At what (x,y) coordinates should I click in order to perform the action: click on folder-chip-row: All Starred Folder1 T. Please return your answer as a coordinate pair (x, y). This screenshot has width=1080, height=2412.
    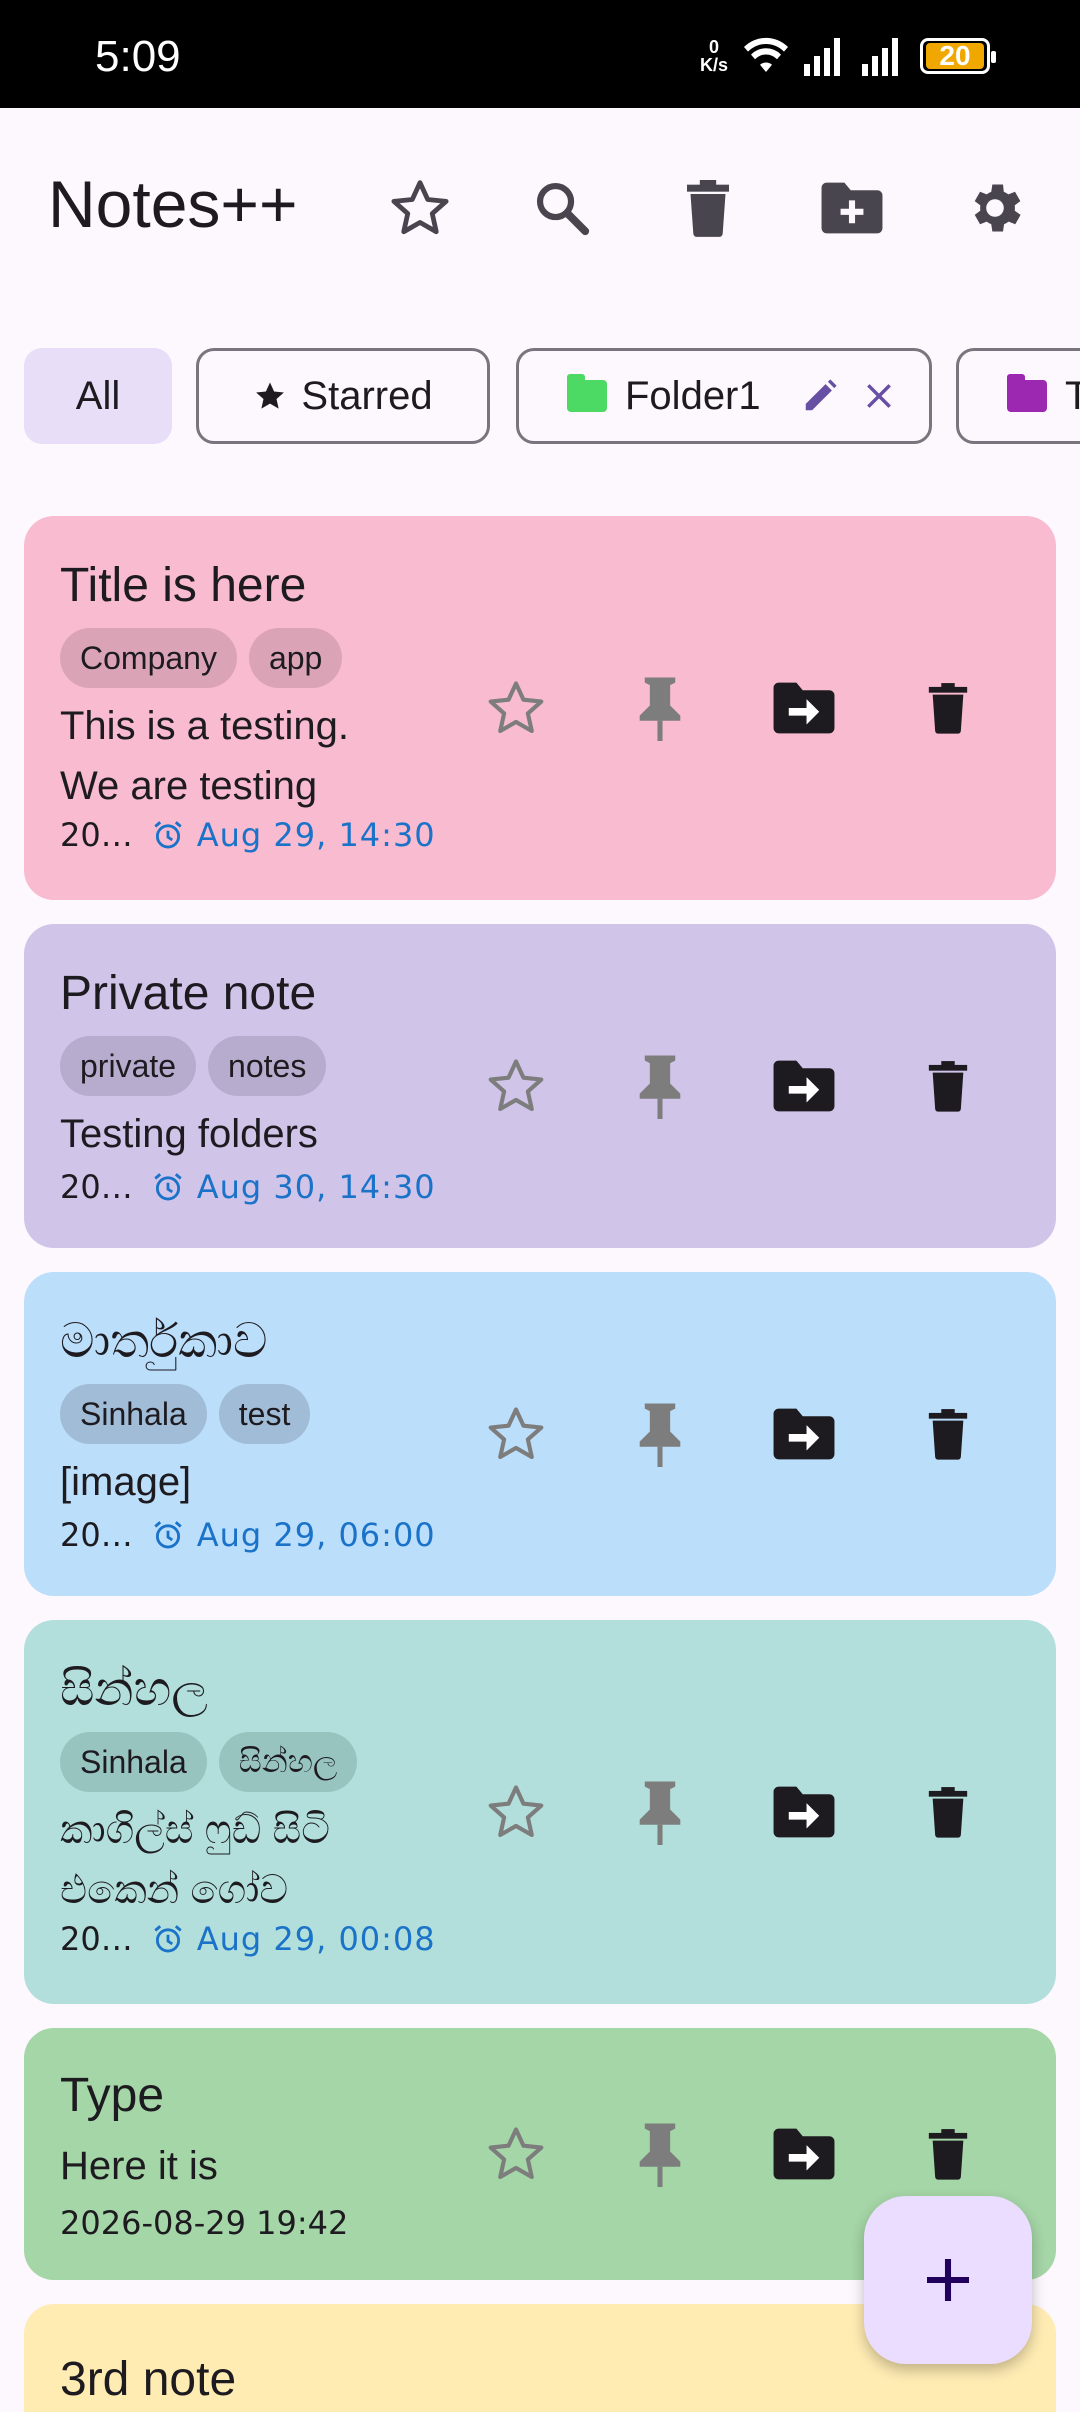
    Looking at the image, I should click on (552, 396).